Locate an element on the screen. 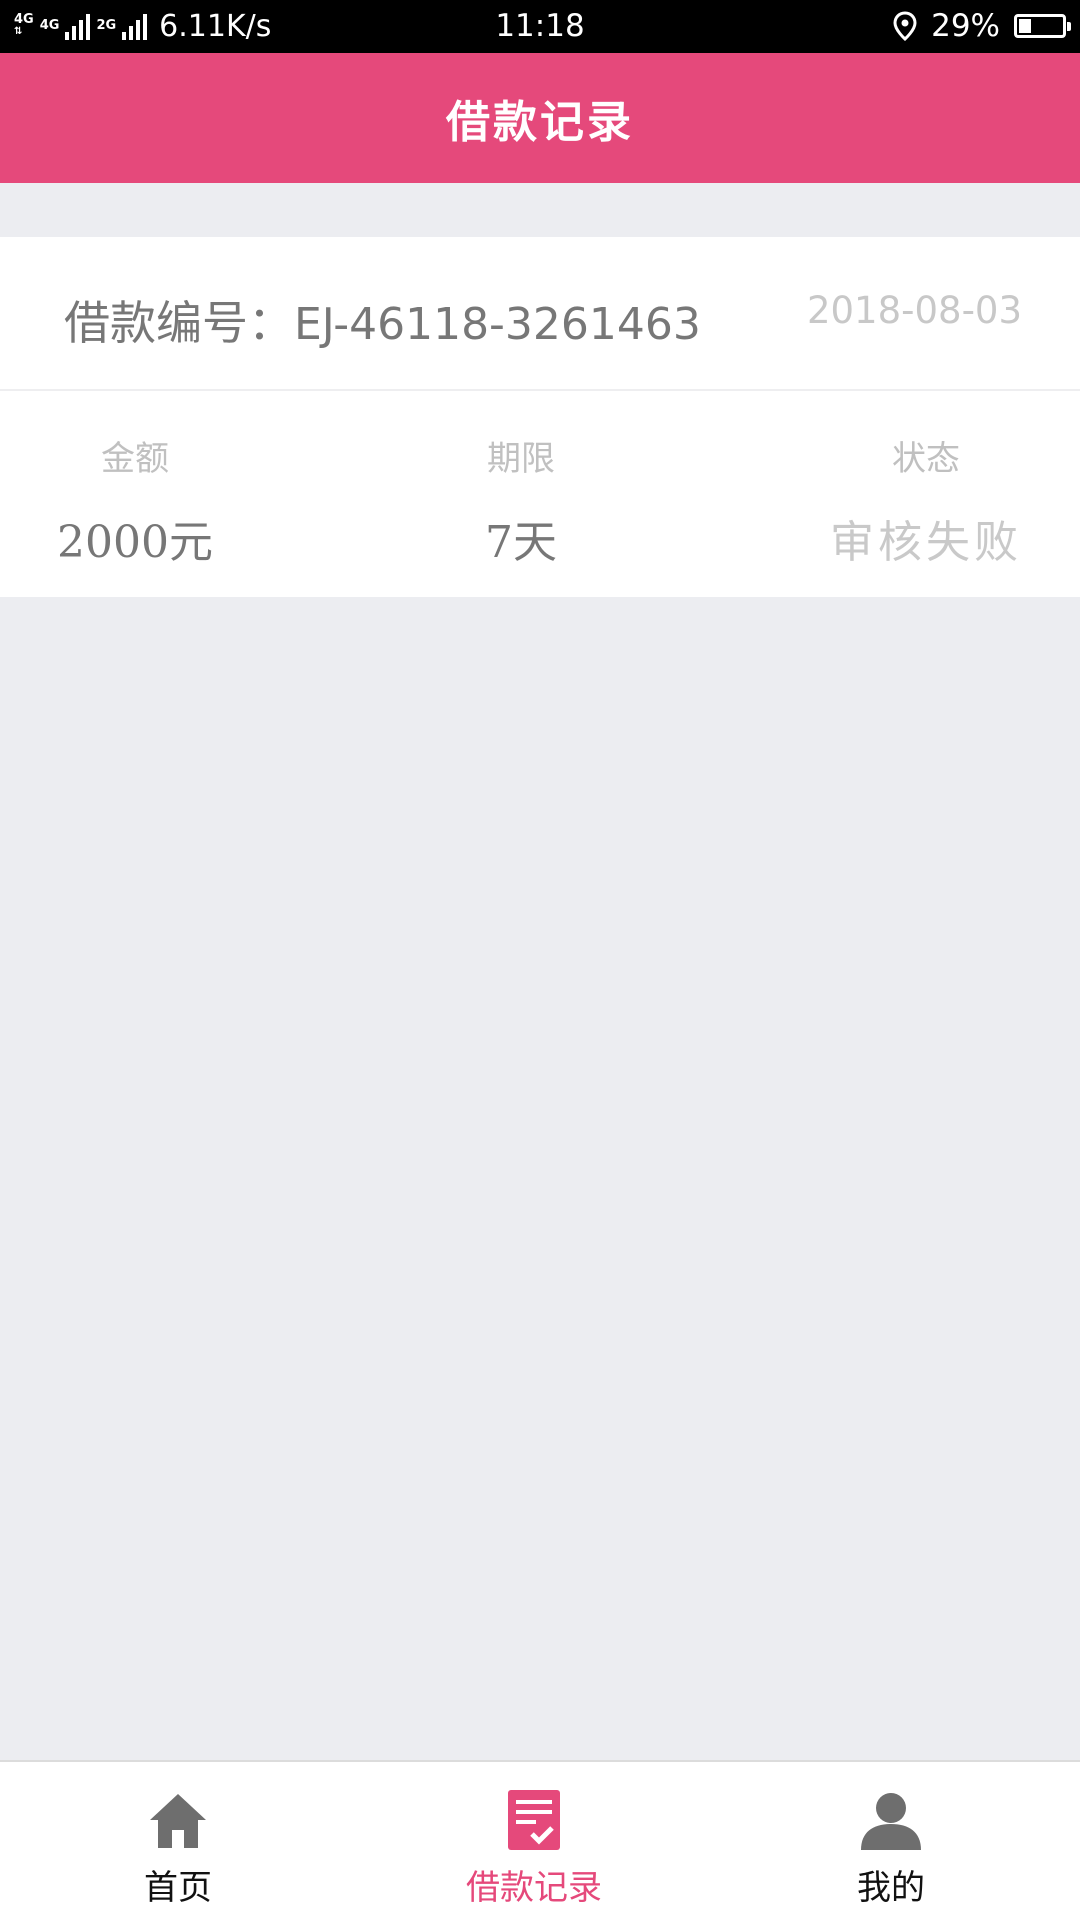  nav-profile-label: 我的 is located at coordinates (891, 1888).